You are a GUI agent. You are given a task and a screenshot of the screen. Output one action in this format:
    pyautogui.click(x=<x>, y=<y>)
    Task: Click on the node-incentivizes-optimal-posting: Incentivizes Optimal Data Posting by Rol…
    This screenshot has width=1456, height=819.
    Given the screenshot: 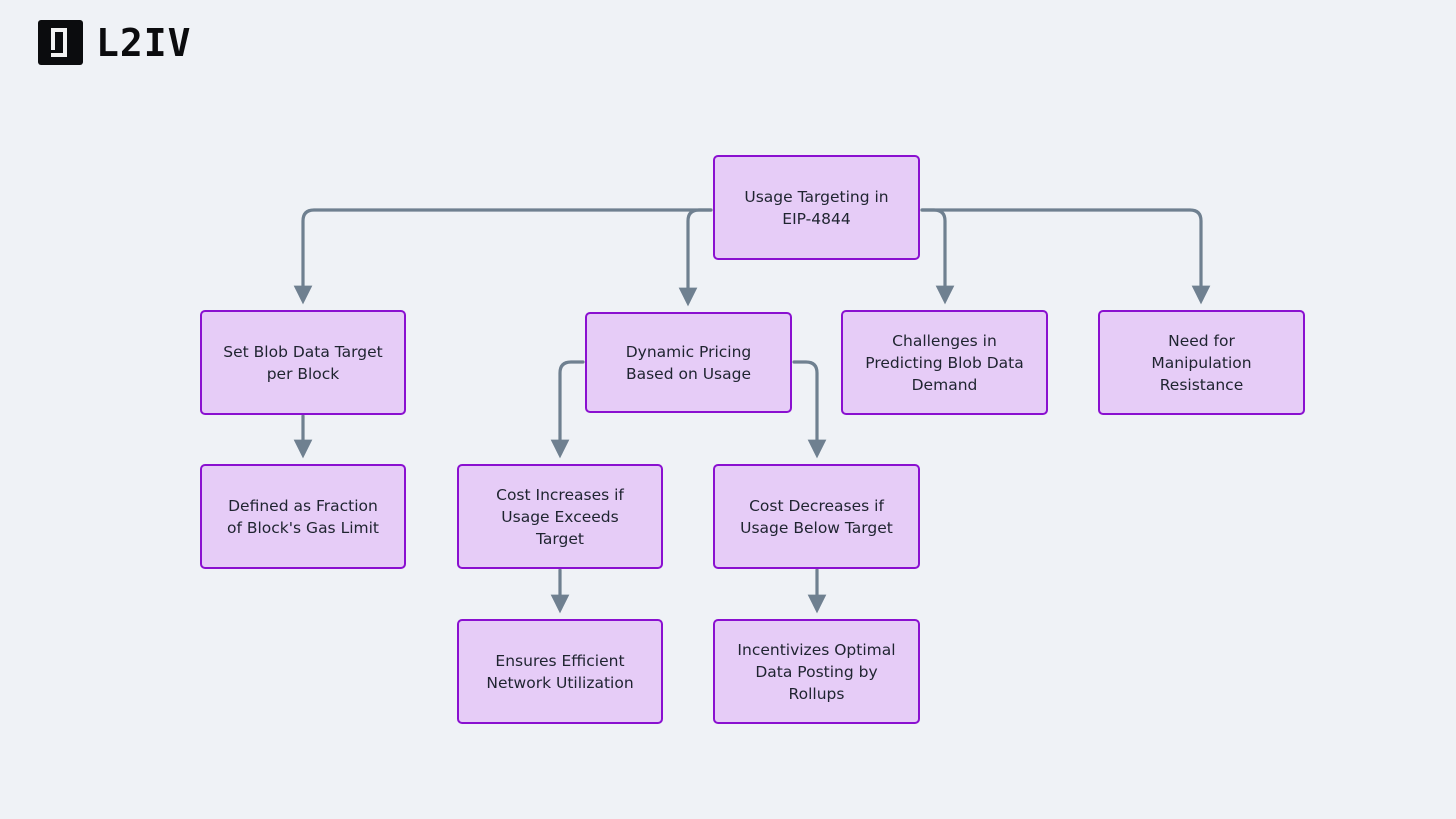 What is the action you would take?
    pyautogui.click(x=816, y=671)
    